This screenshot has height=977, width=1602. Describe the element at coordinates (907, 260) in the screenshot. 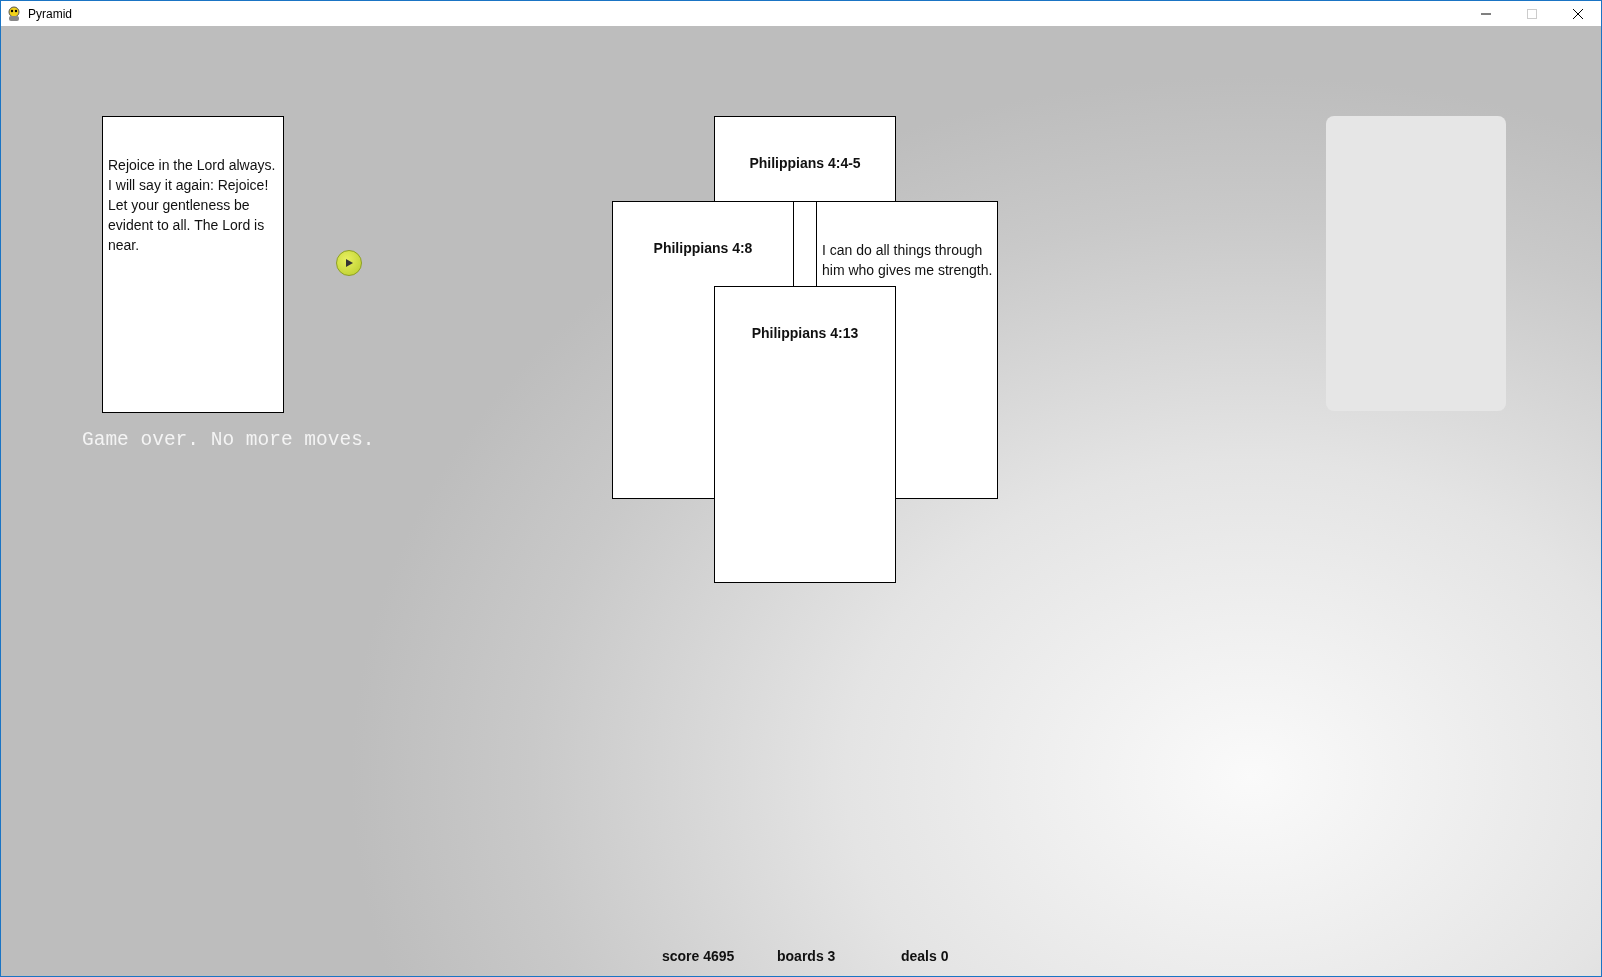

I see `card-text: I can do all things through him who gives me strength.` at that location.